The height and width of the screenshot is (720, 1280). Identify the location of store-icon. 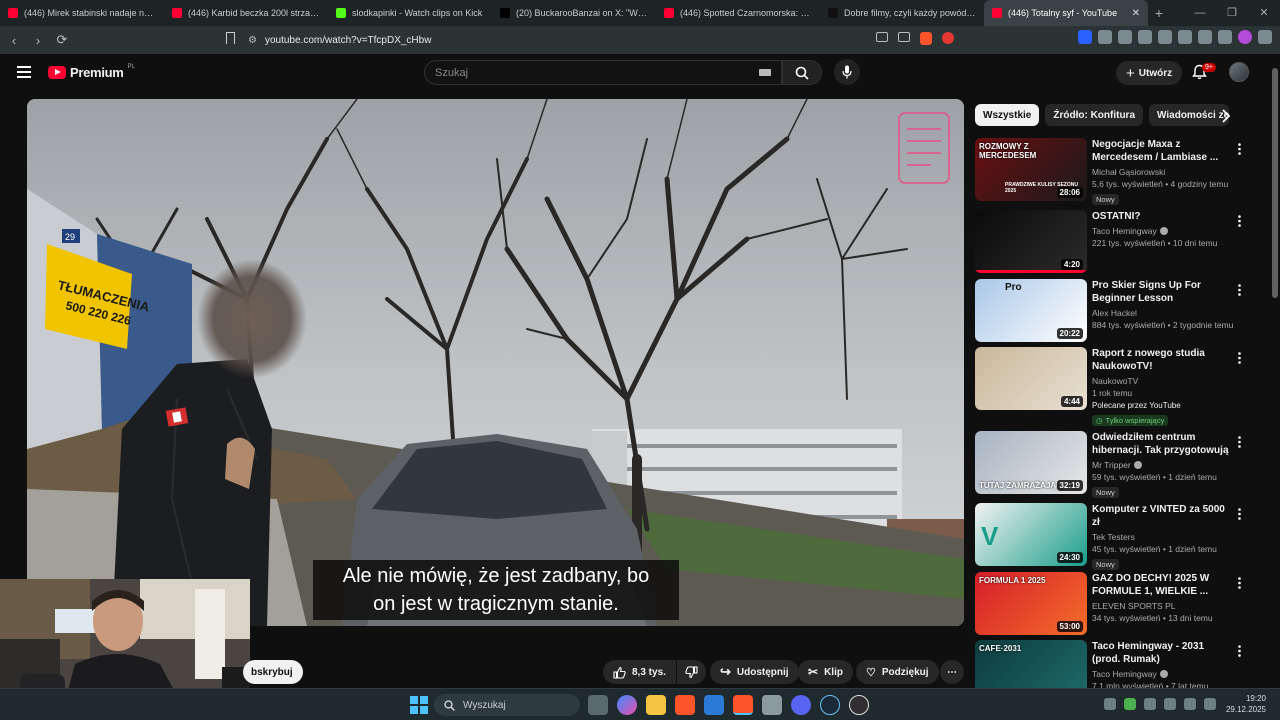
(714, 705).